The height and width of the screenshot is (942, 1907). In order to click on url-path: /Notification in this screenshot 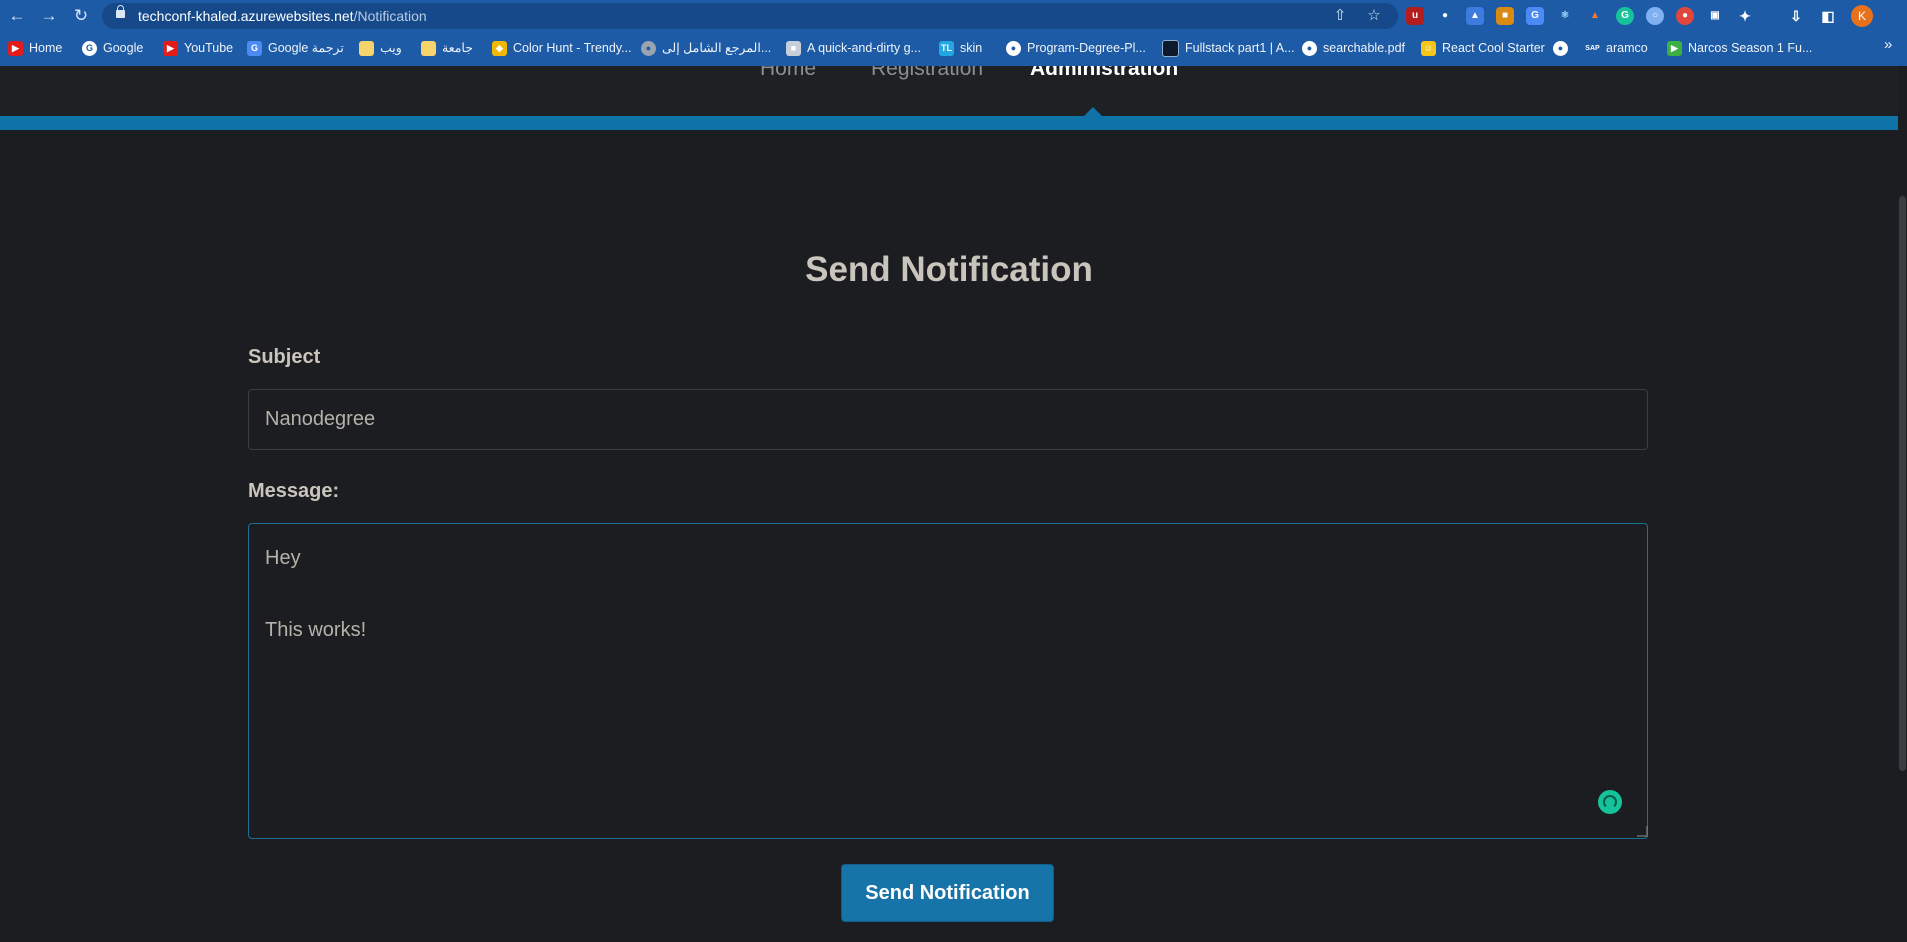, I will do `click(390, 16)`.